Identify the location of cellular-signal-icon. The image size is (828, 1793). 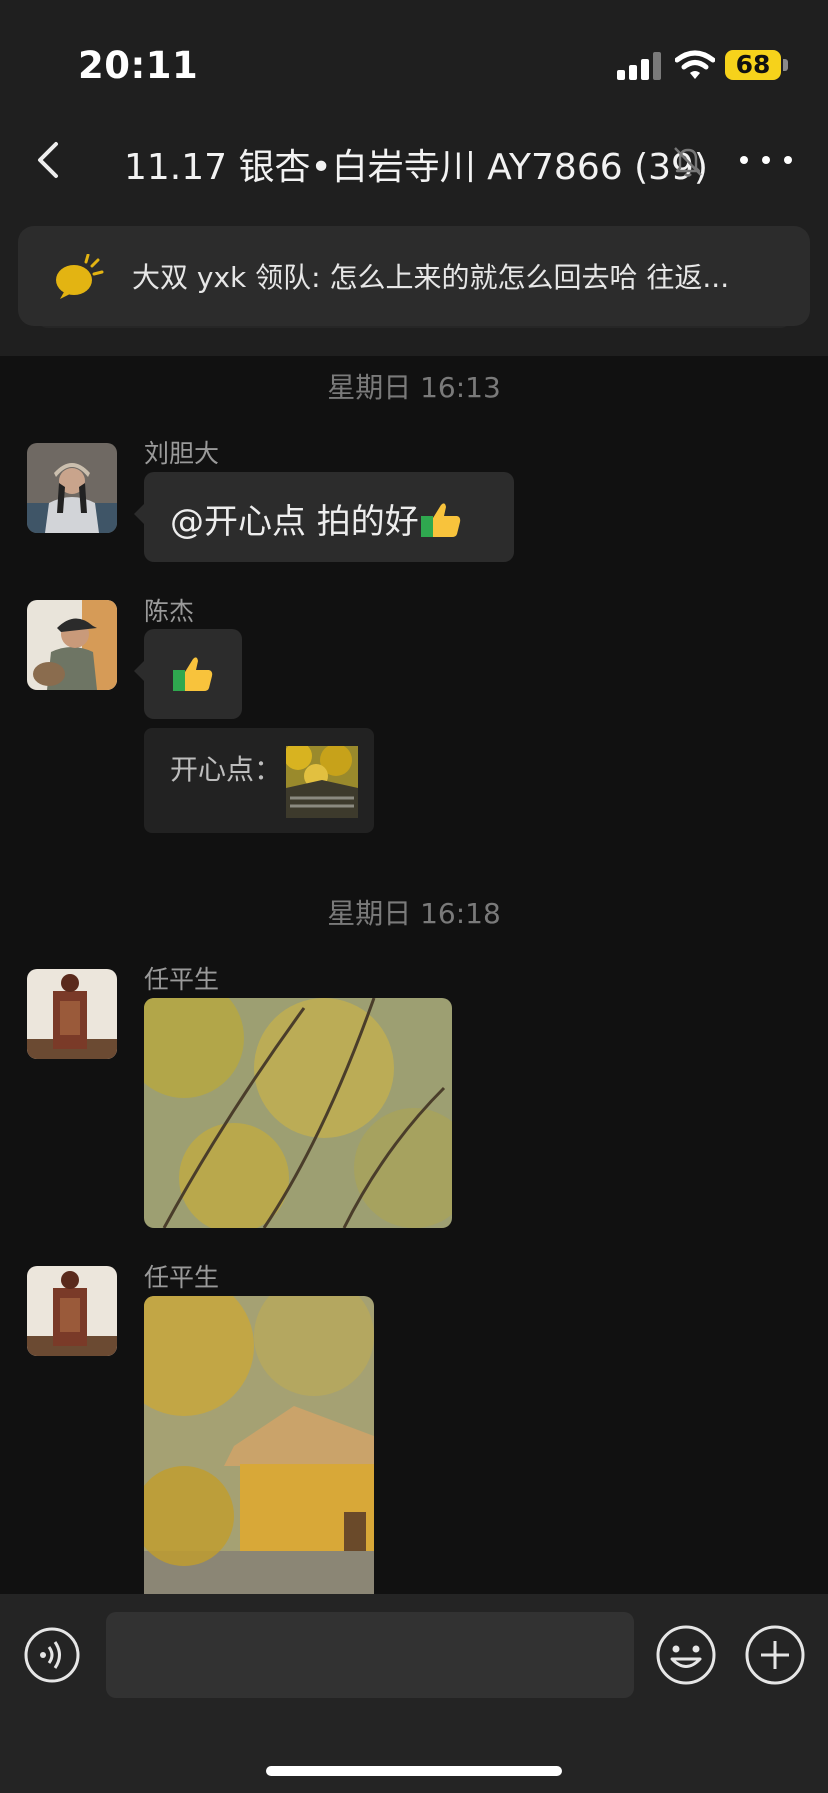
(639, 65).